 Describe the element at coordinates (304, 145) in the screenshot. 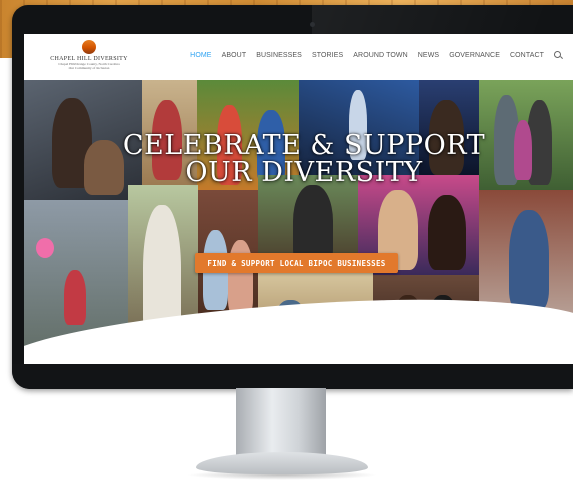

I see `hero-title-line-1: CELEBRATE & SUPPORT` at that location.